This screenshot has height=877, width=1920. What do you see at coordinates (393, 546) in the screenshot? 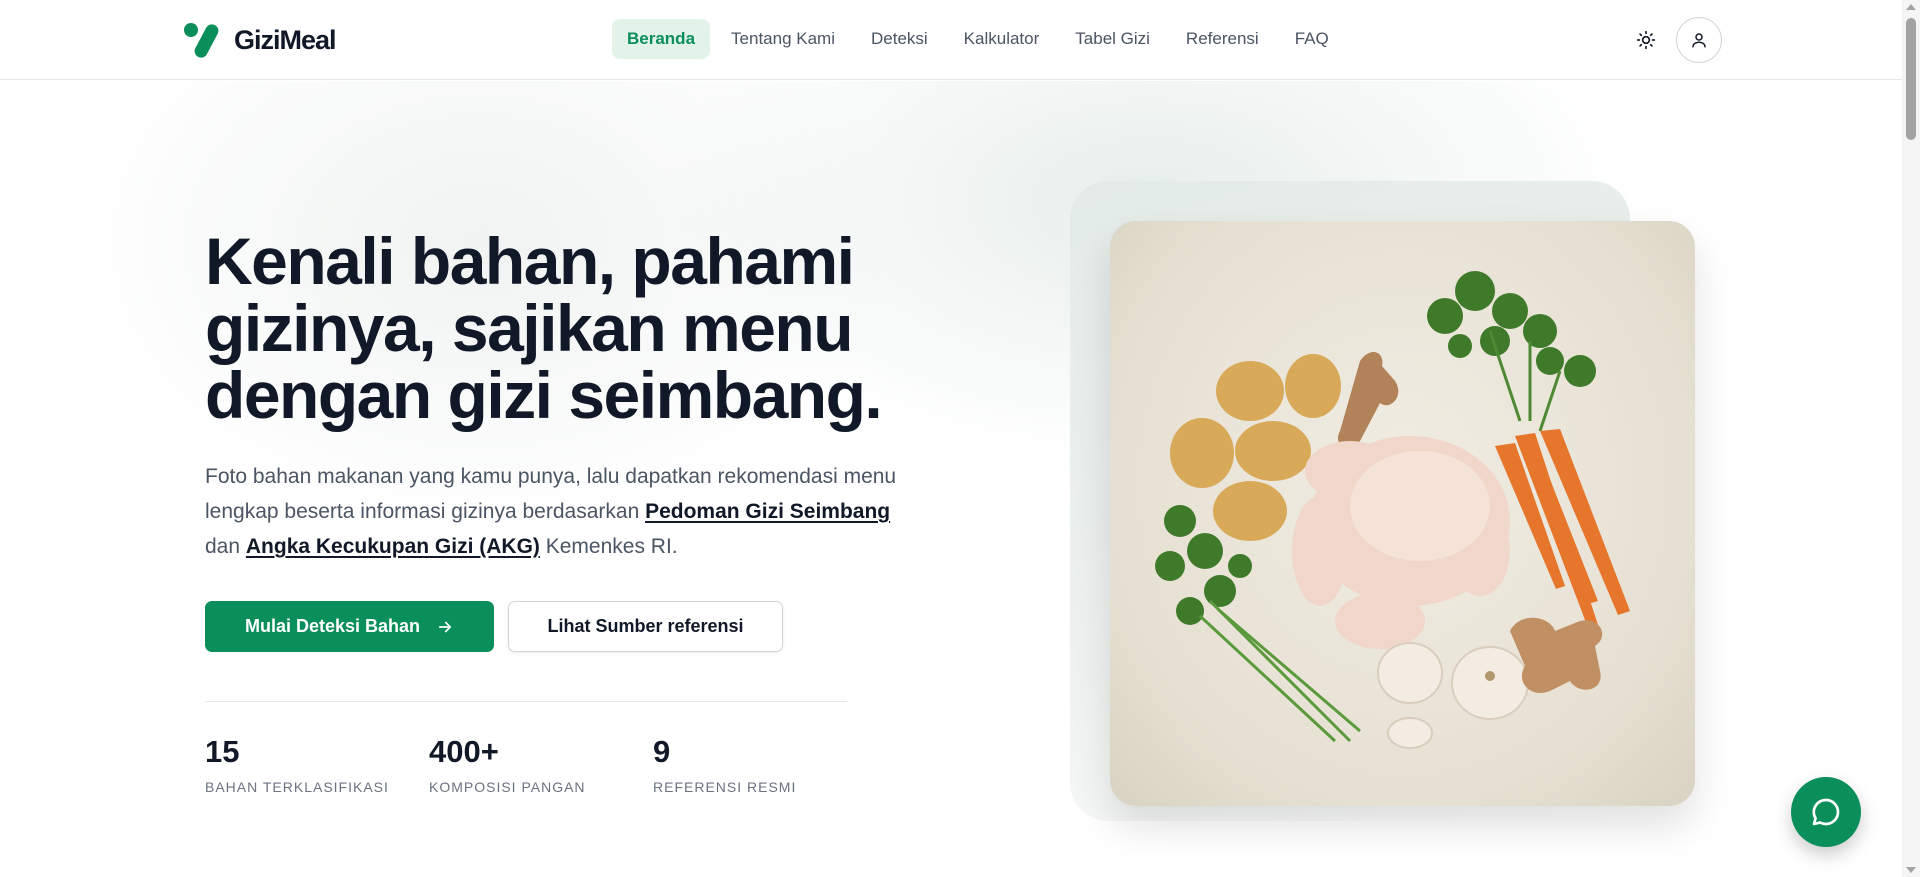
I see `akg-link: Angka Kecukupan Gizi (AKG)` at bounding box center [393, 546].